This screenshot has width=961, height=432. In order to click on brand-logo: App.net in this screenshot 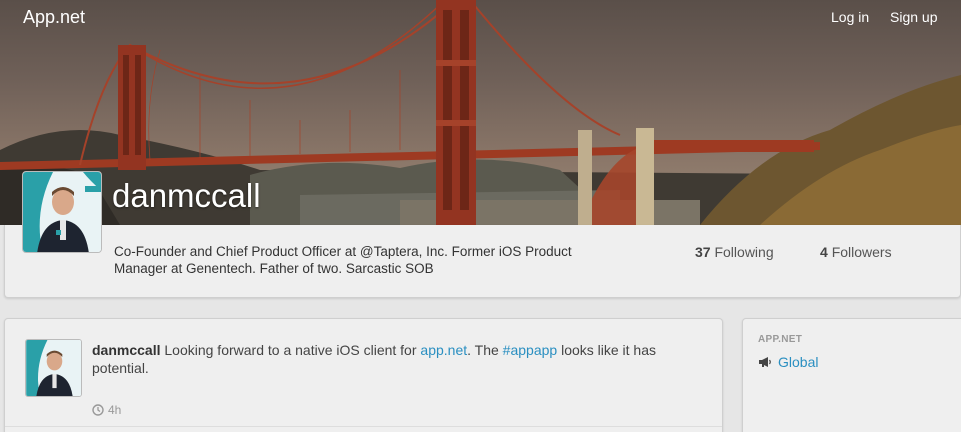, I will do `click(54, 17)`.